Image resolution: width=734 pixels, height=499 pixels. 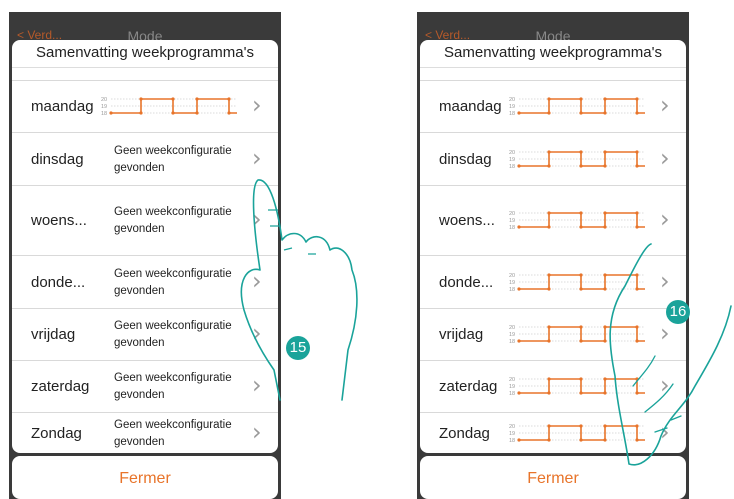 I want to click on close-button: Fermer, so click(x=145, y=477).